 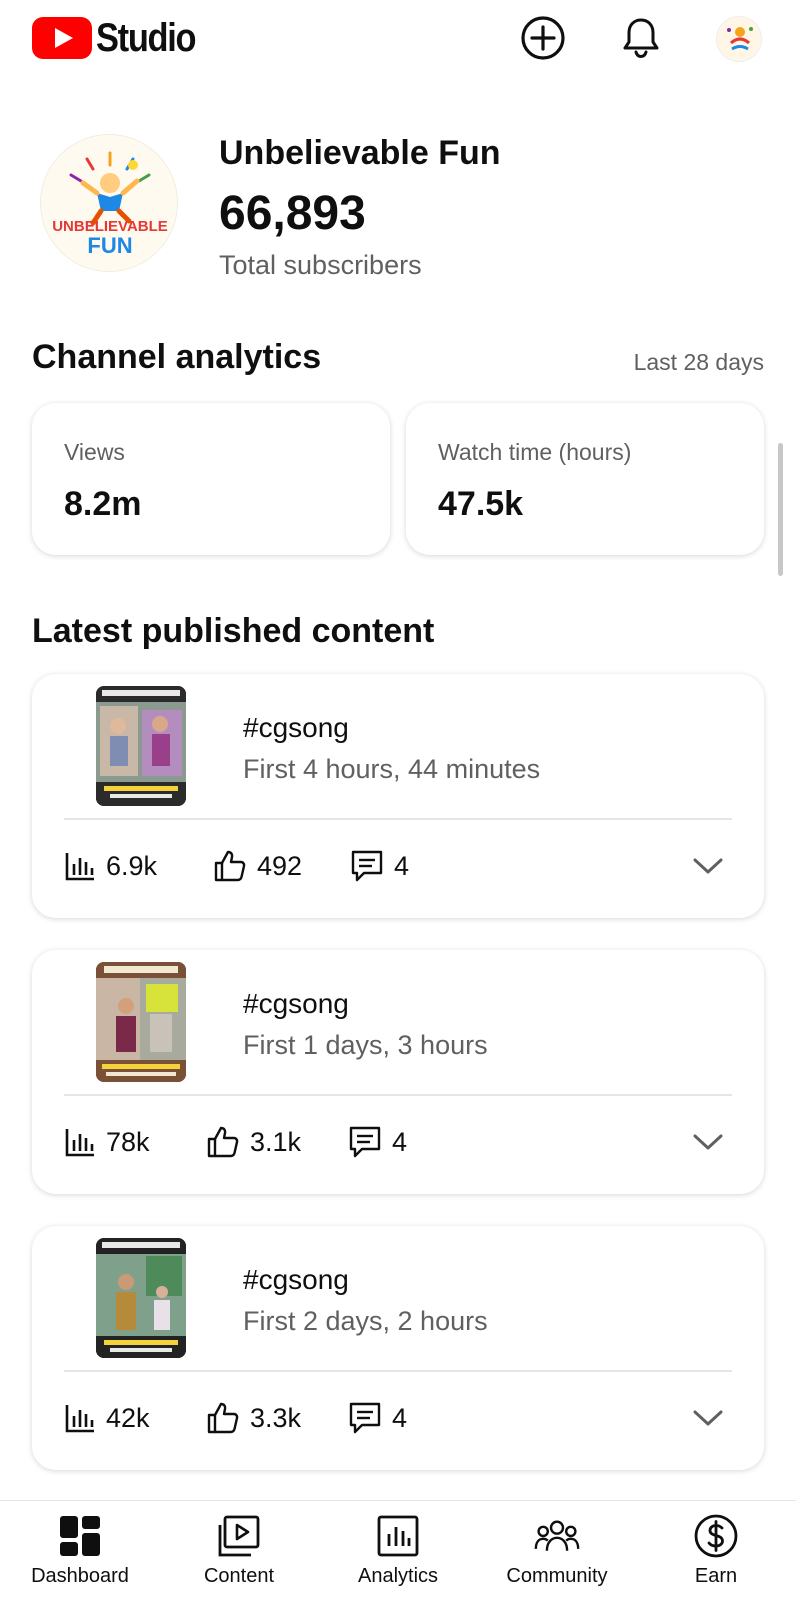 I want to click on content-icon, so click(x=239, y=1536).